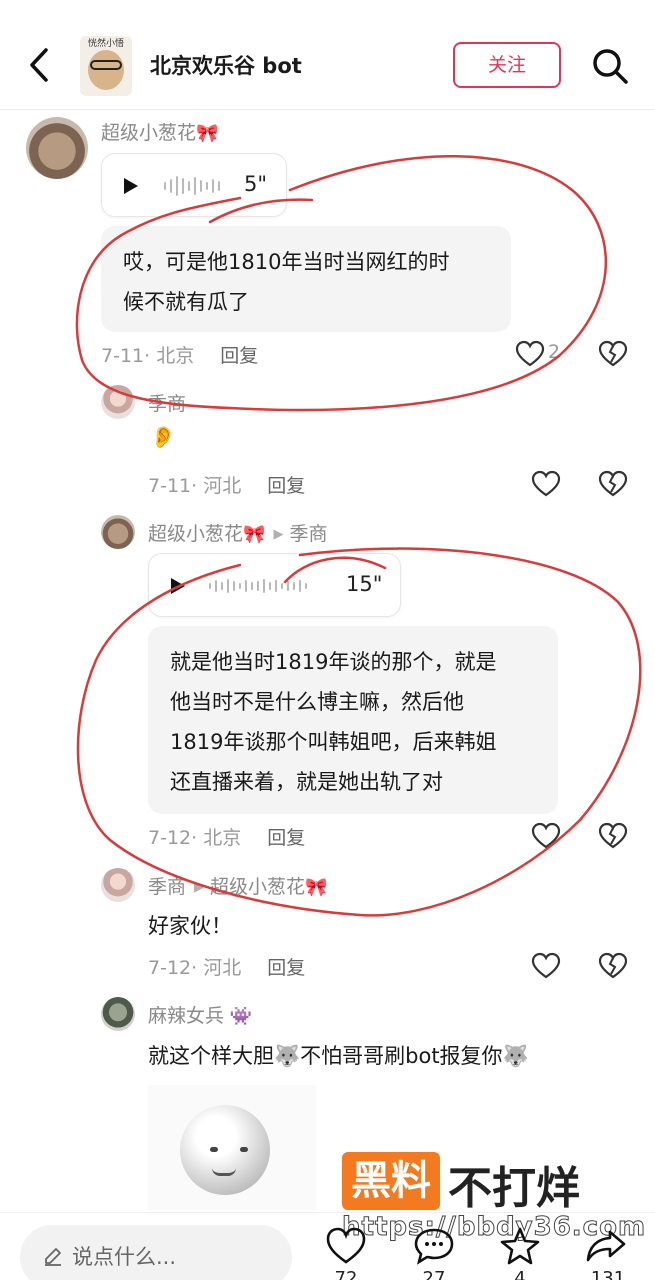 The width and height of the screenshot is (655, 1280). I want to click on comment-text: 就这个样大胆🐺不怕哥哥刷bot报复你🐺, so click(338, 1056).